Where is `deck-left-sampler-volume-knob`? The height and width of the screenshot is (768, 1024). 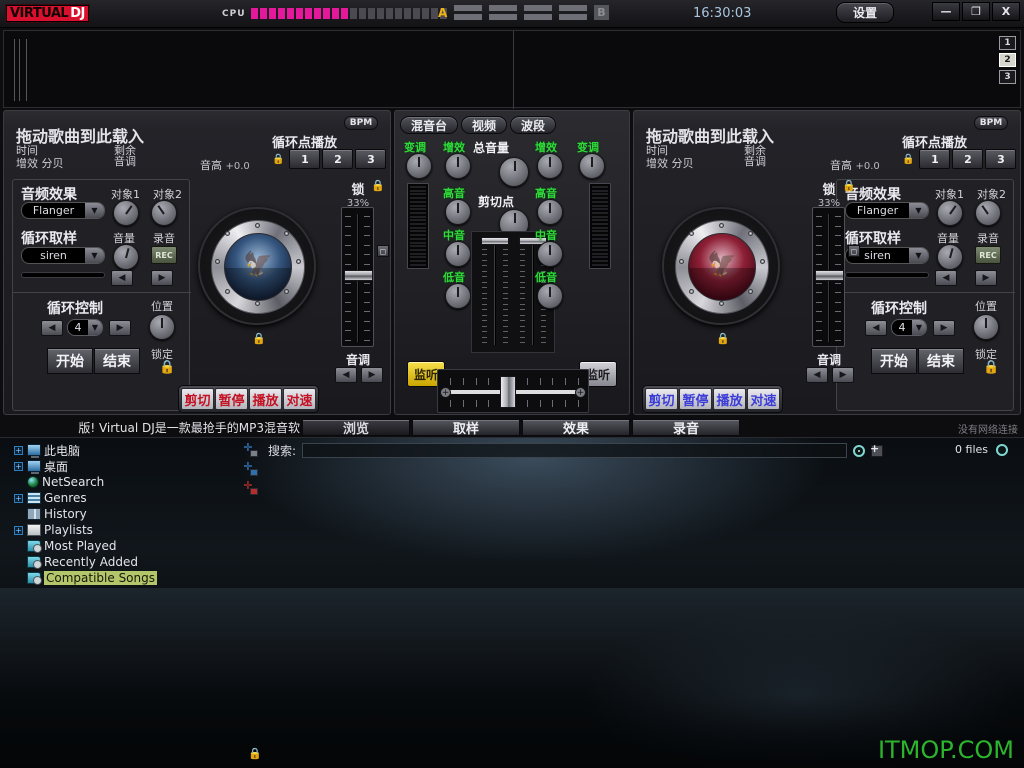
deck-left-sampler-volume-knob is located at coordinates (126, 257).